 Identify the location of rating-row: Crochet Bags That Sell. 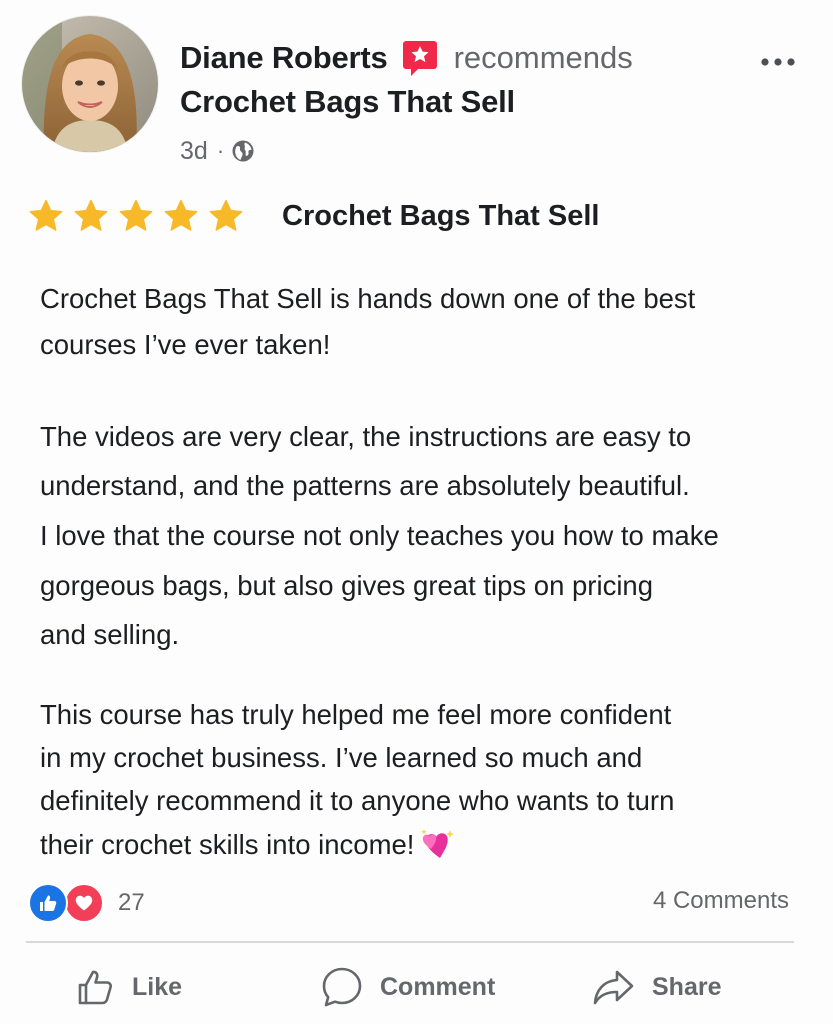
(313, 216).